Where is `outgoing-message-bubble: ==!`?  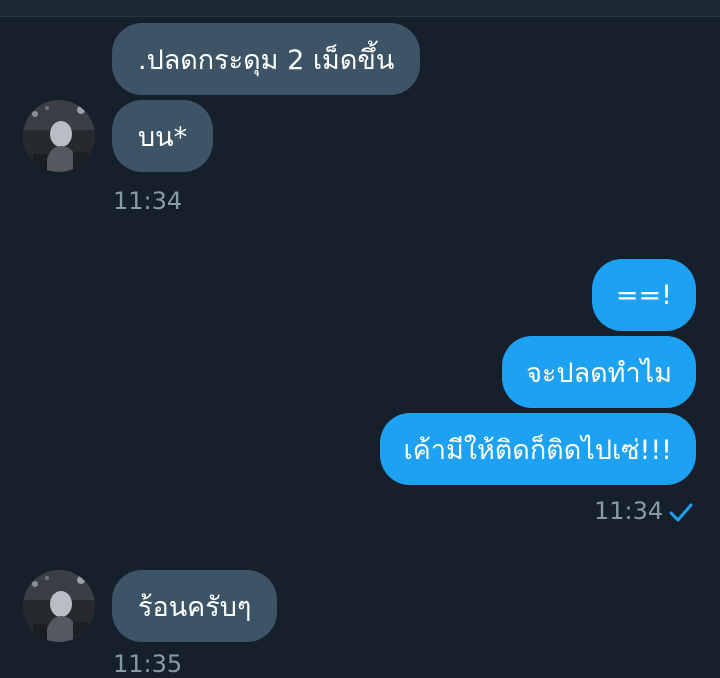 outgoing-message-bubble: ==! is located at coordinates (643, 295).